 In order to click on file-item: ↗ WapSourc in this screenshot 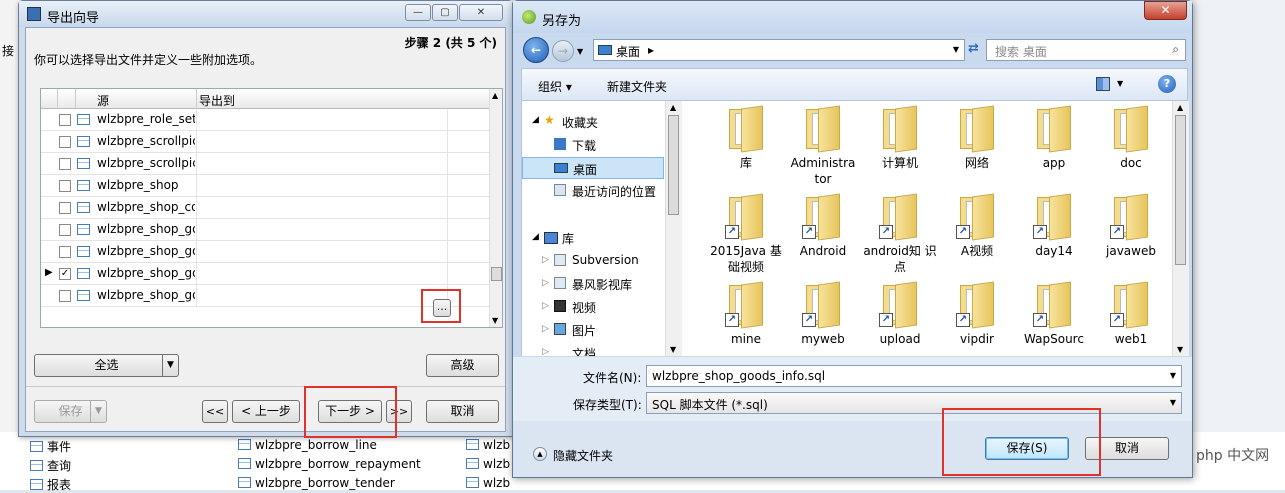, I will do `click(1054, 314)`.